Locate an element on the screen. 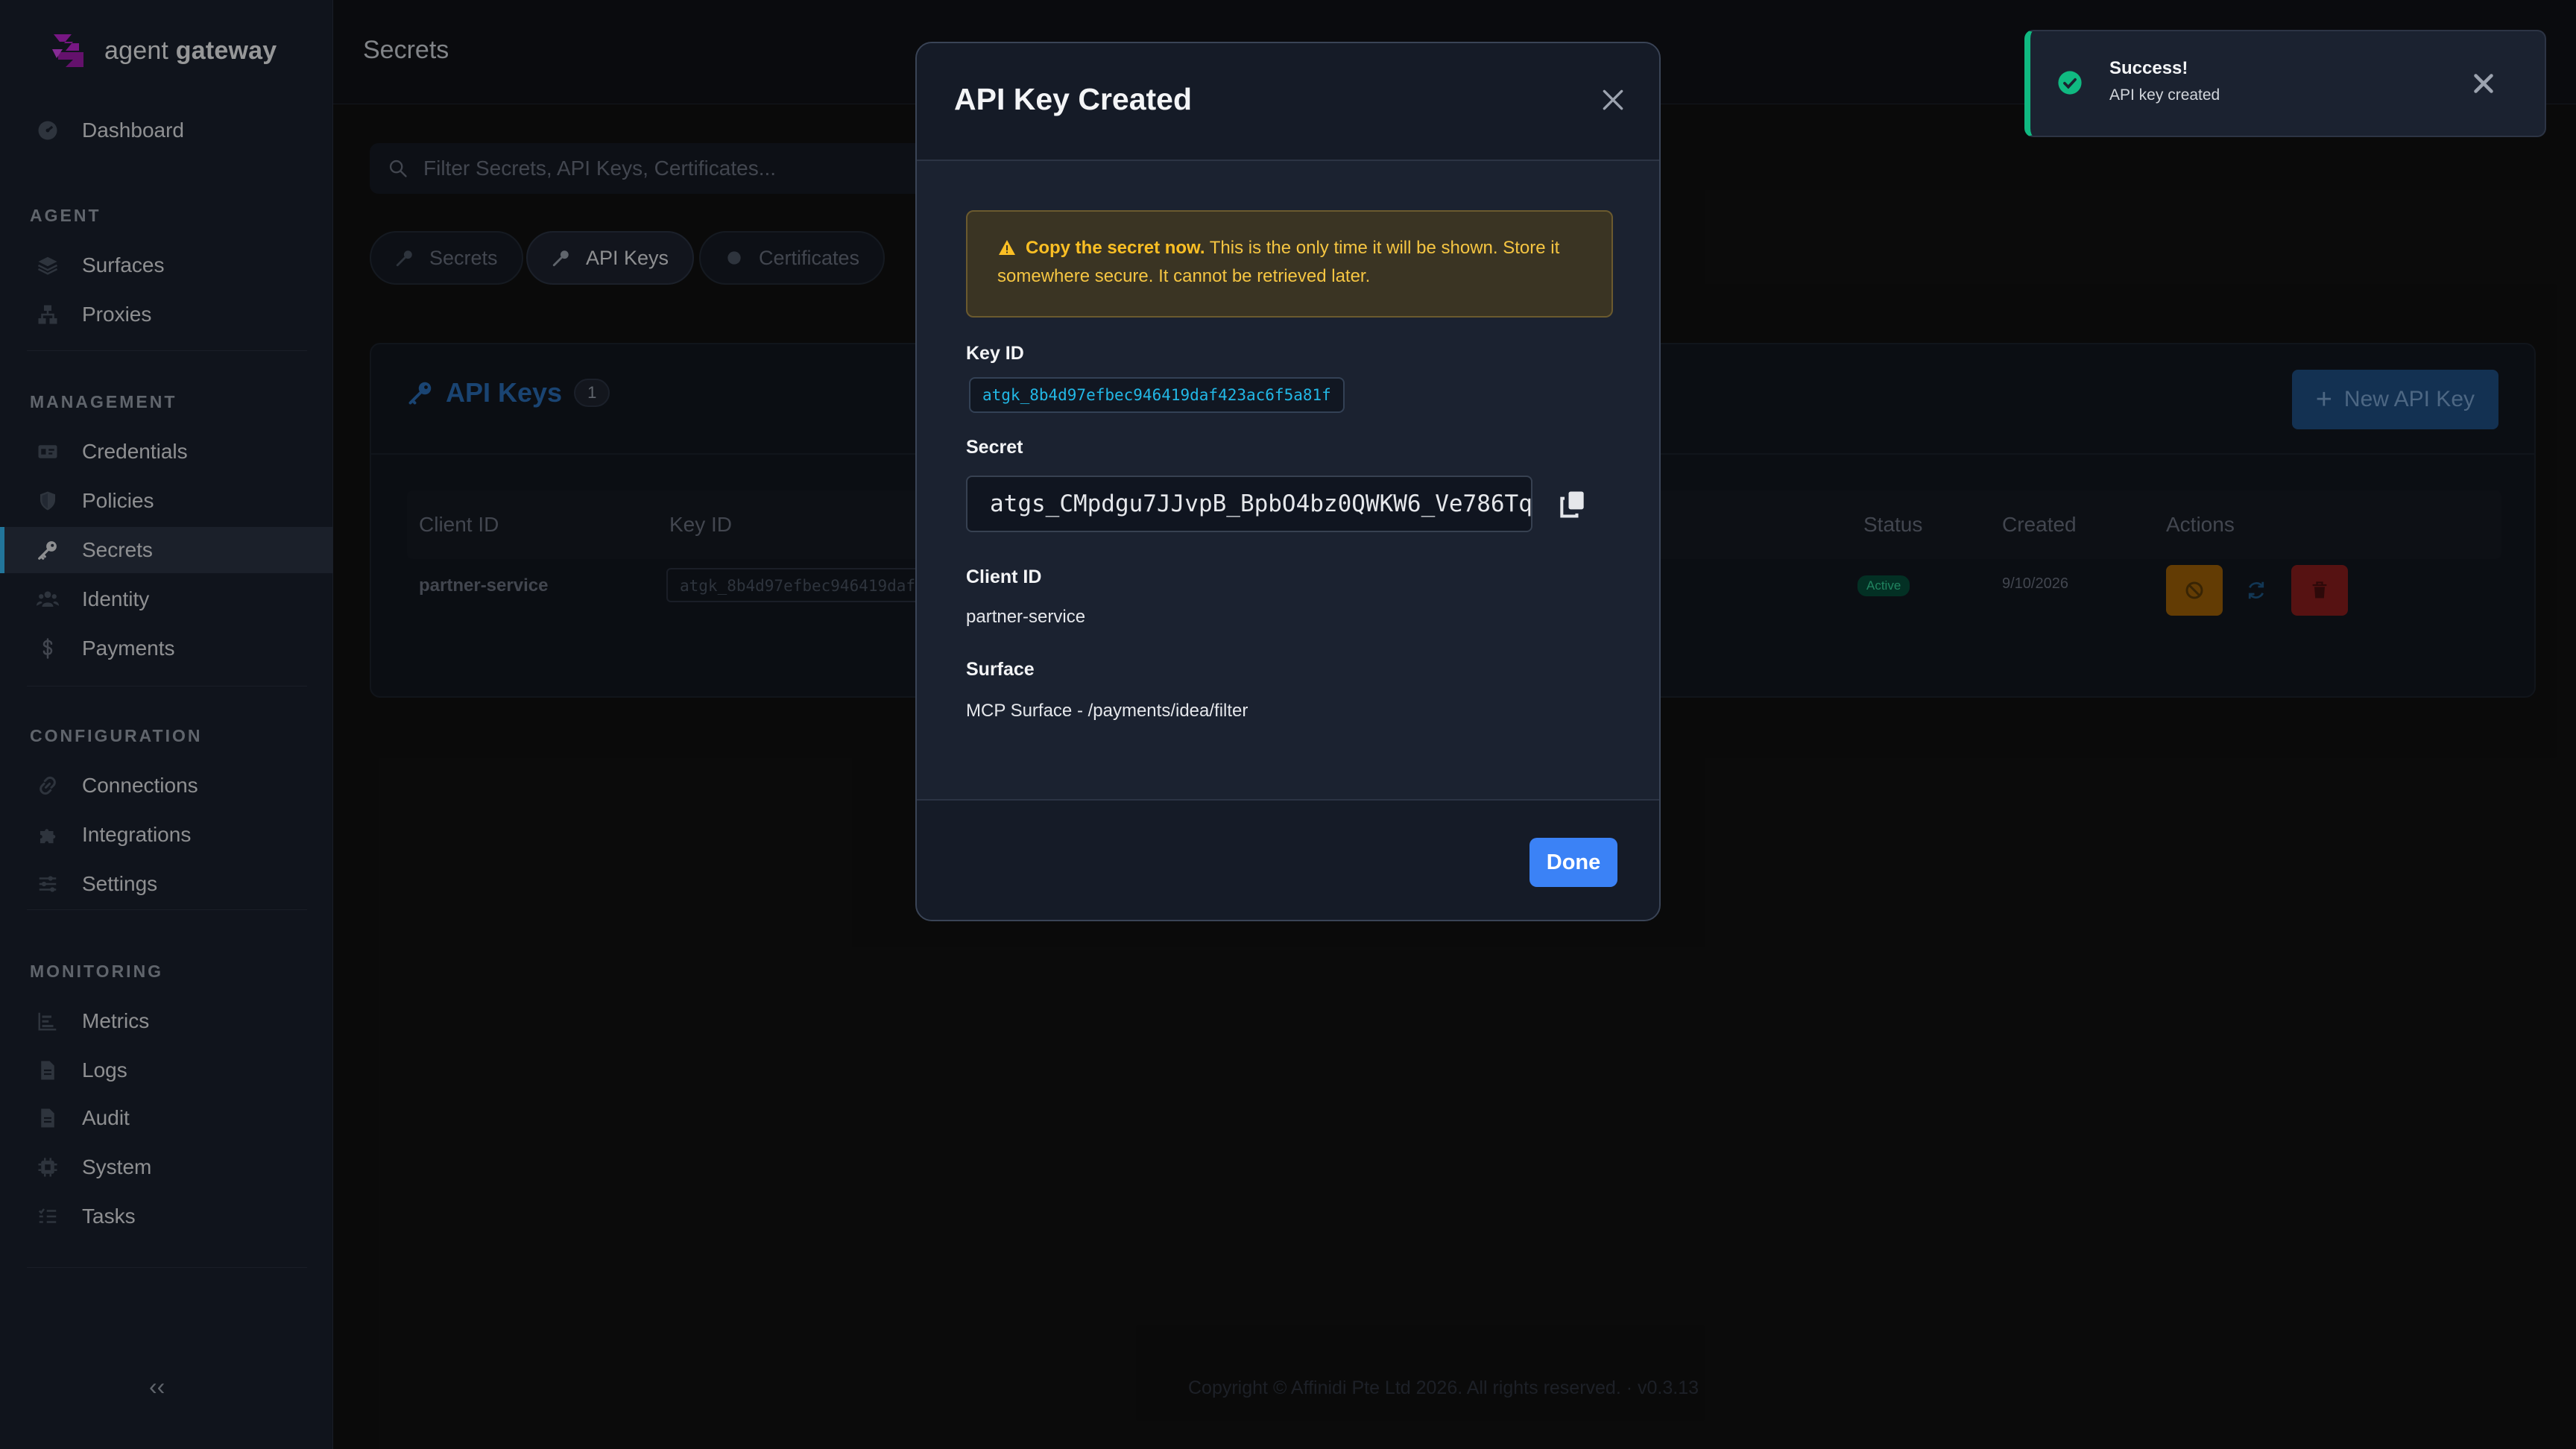 Image resolution: width=2576 pixels, height=1449 pixels. surface-value: MCP Surface - /payments/idea/filter is located at coordinates (1107, 711).